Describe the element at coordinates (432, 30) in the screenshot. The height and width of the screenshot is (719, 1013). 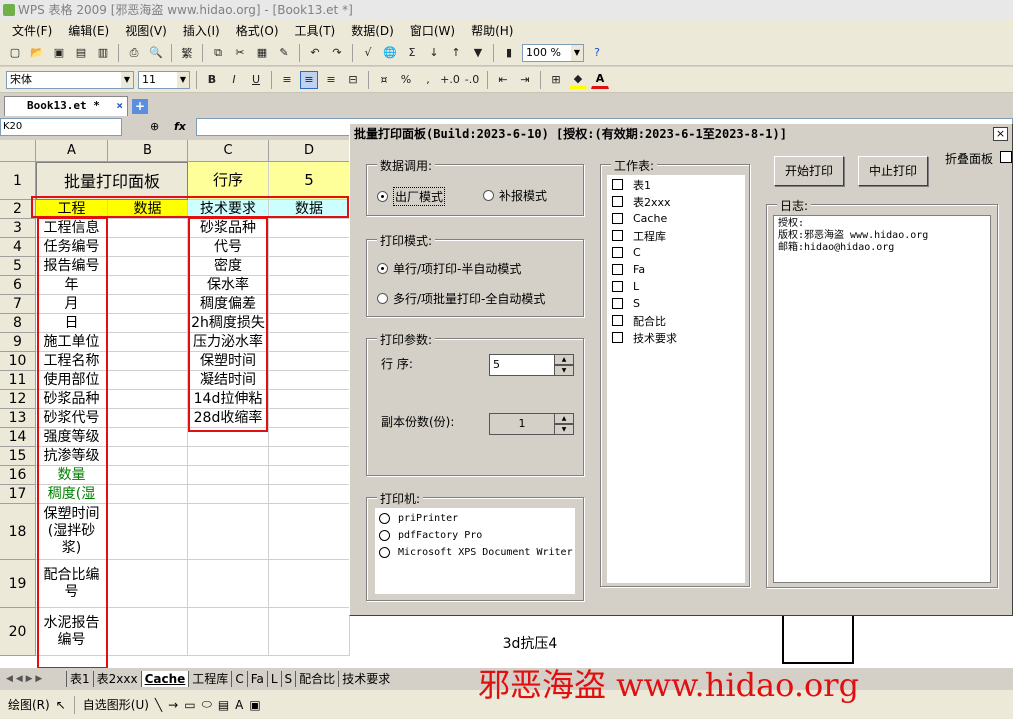
I see `menu-window: 窗口(W)` at that location.